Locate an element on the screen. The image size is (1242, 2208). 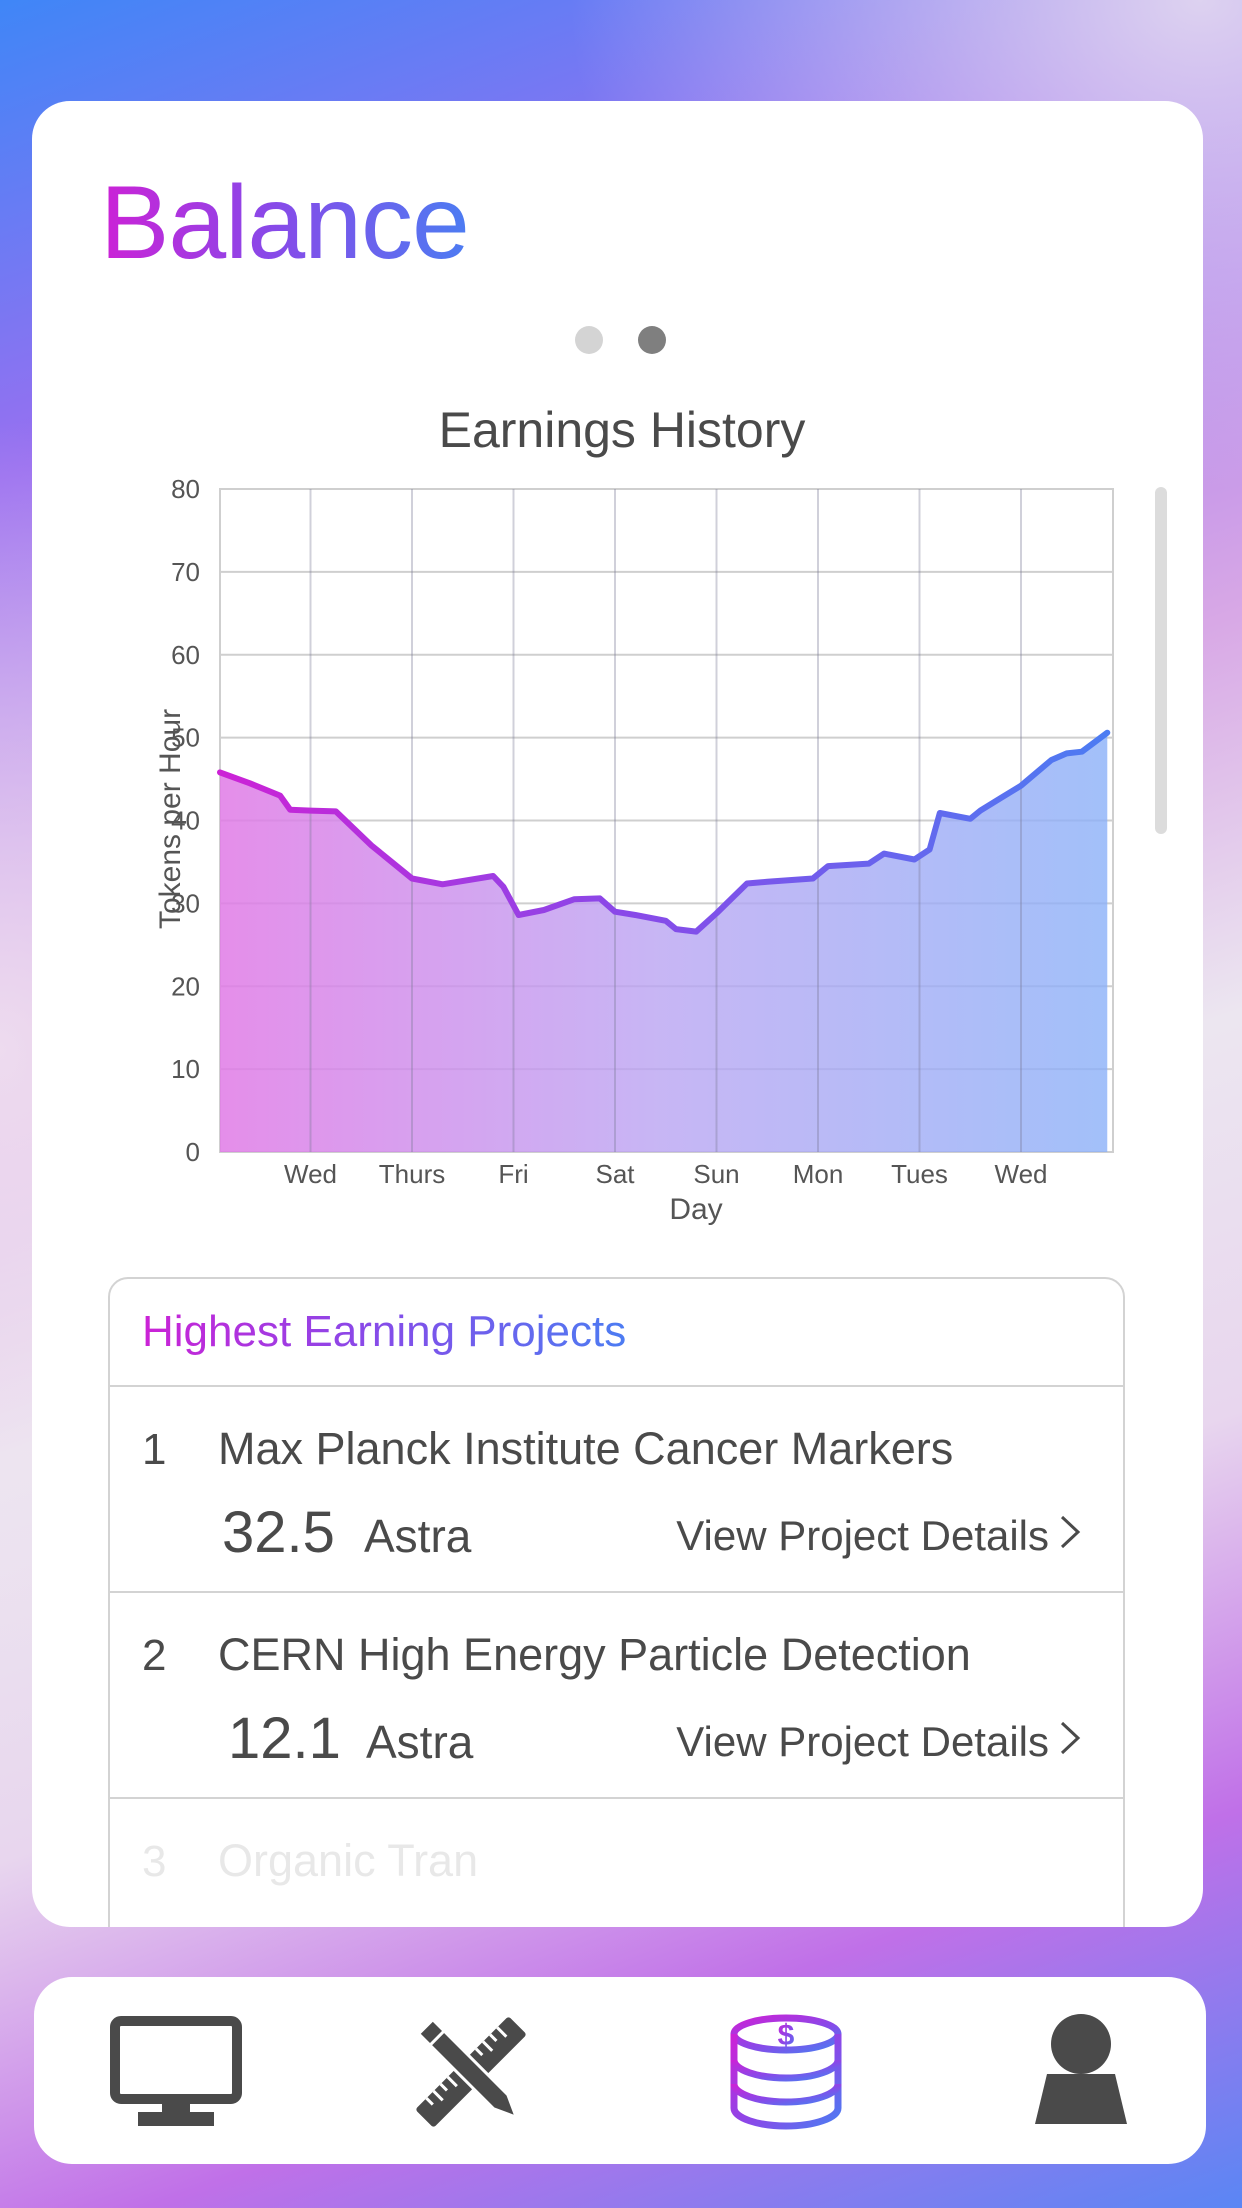
x-tick-labels: Wed Thurs Fri Sat Sun Mon Tues Wed is located at coordinates (666, 1174).